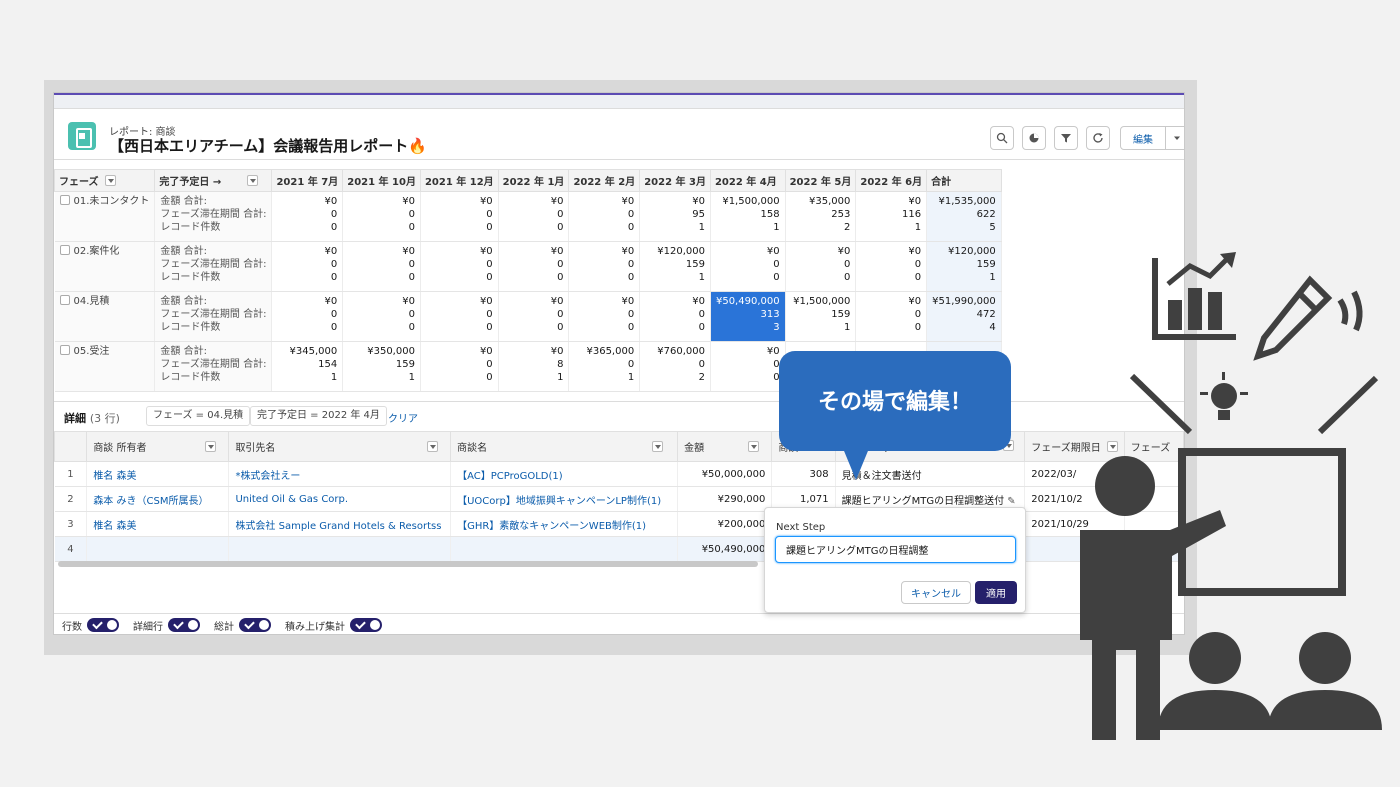 The width and height of the screenshot is (1400, 787). Describe the element at coordinates (564, 446) in the screenshot. I see `opportunity-column-header: 商談名` at that location.